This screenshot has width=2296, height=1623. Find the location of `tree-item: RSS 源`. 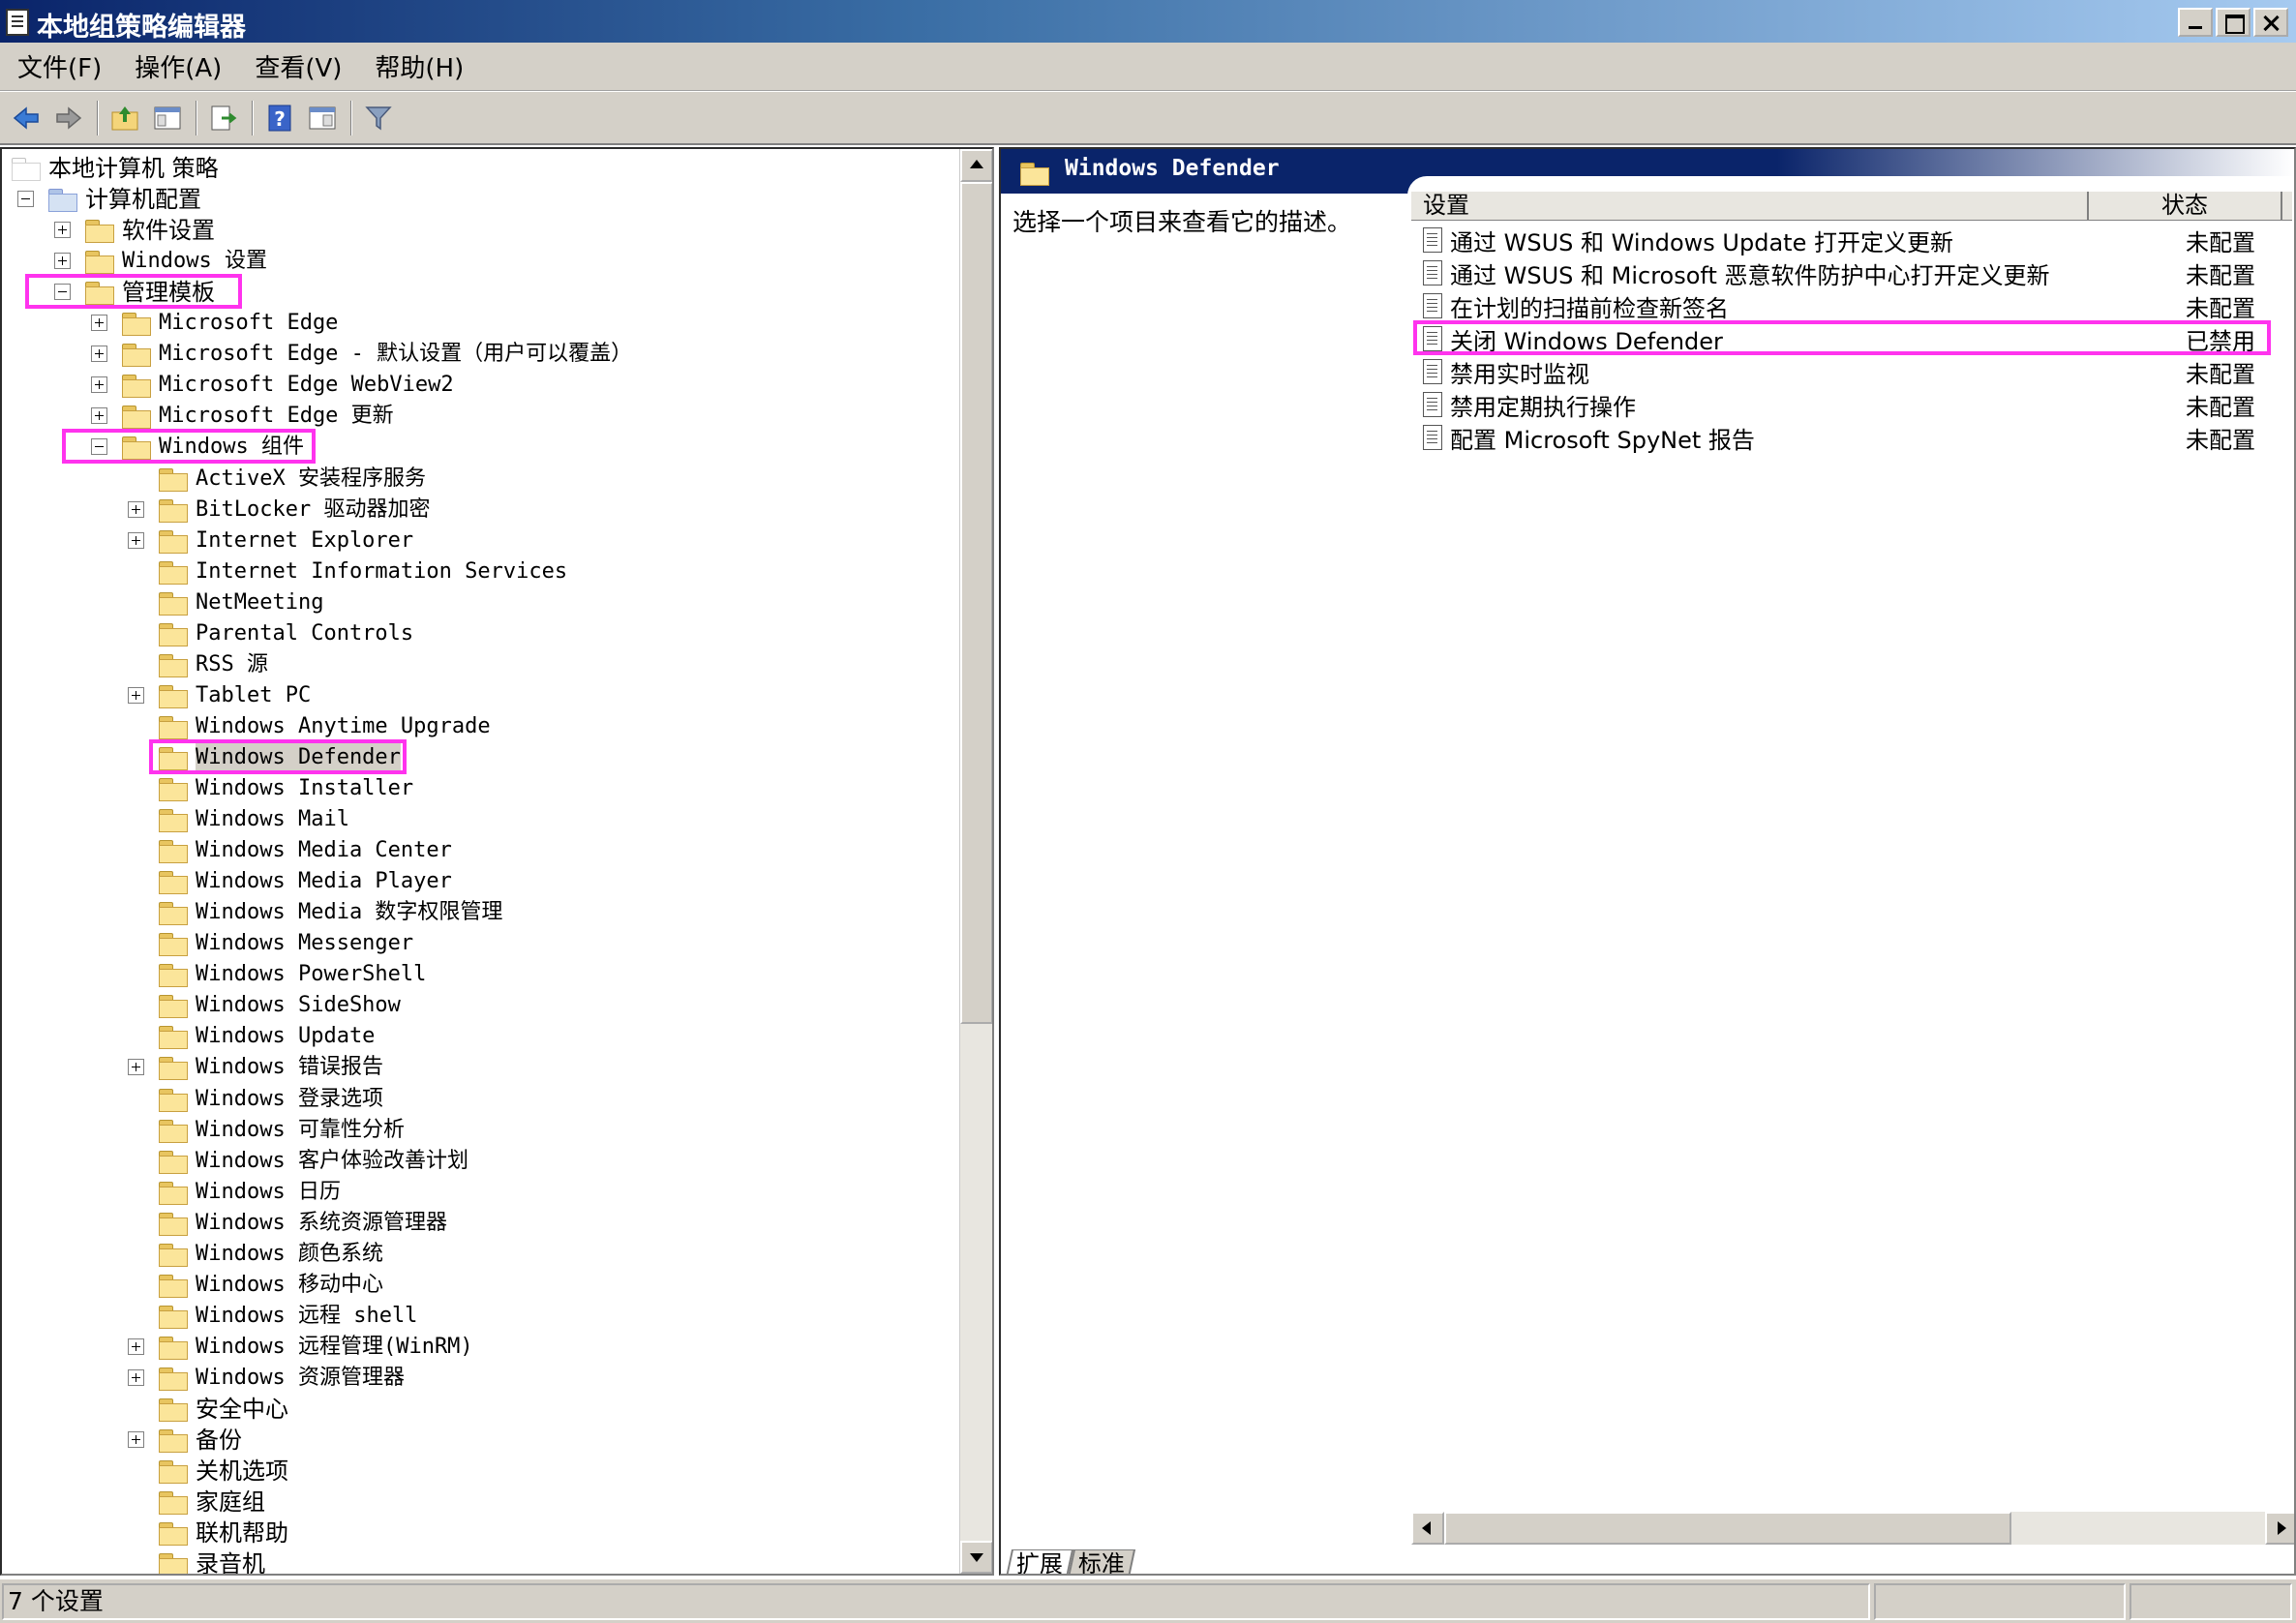

tree-item: RSS 源 is located at coordinates (477, 664).